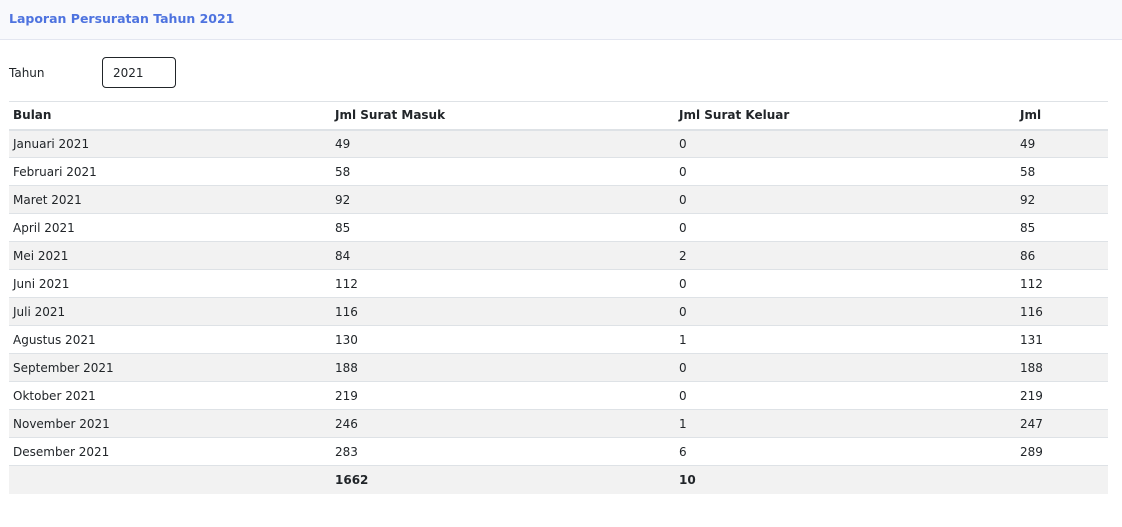 The height and width of the screenshot is (527, 1122). I want to click on table-row: Mei 2021 84 2 86, so click(558, 255).